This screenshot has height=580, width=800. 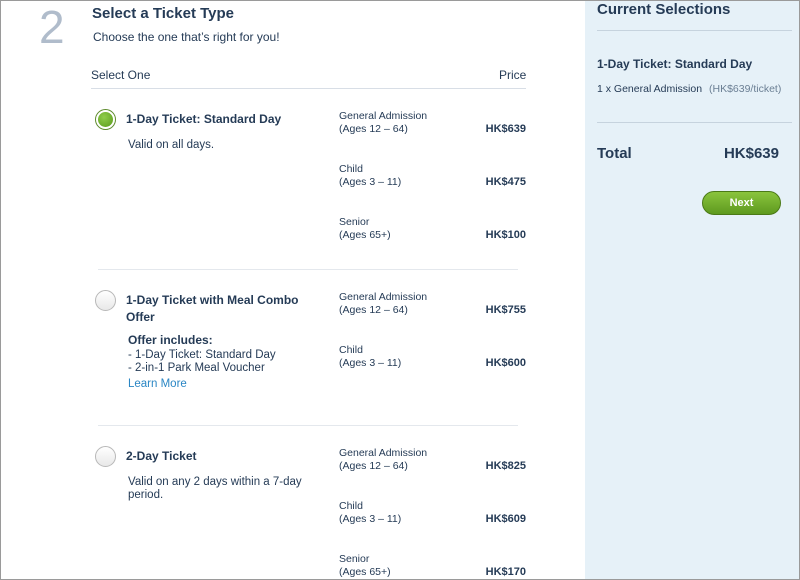 I want to click on selected-line-item: 1 x General Admission (HK$639/ticket), so click(x=689, y=89).